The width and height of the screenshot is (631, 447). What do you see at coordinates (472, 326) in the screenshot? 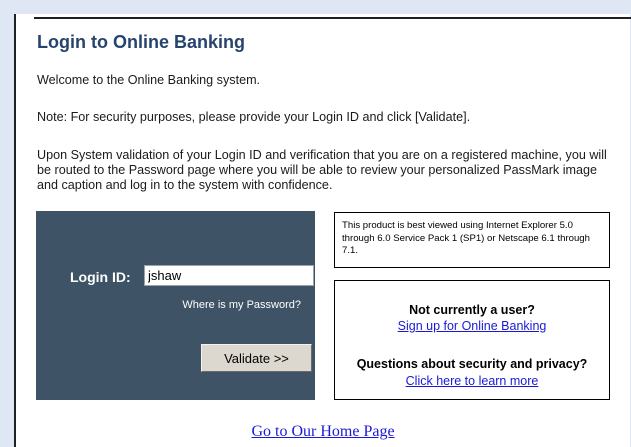
I see `signup-link: Sign up for Online Banking` at bounding box center [472, 326].